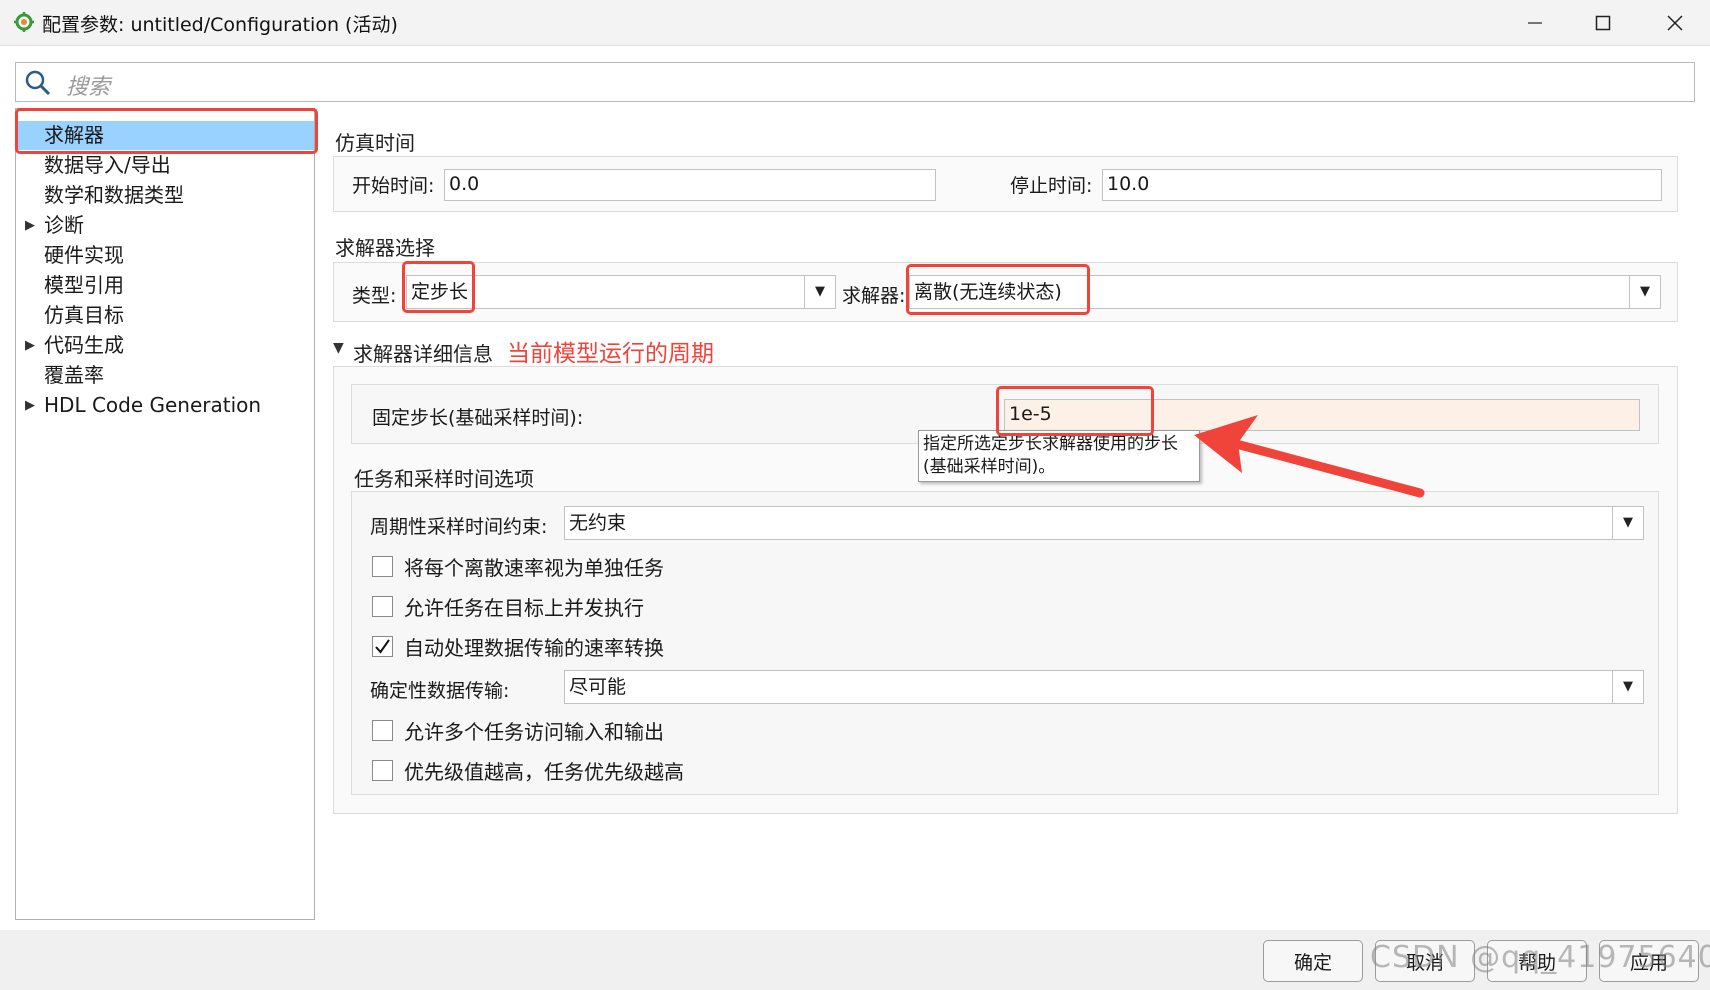 Image resolution: width=1710 pixels, height=990 pixels. Describe the element at coordinates (220, 25) in the screenshot. I see `window-title: 配置参数: untitled/Configuration (活动)` at that location.